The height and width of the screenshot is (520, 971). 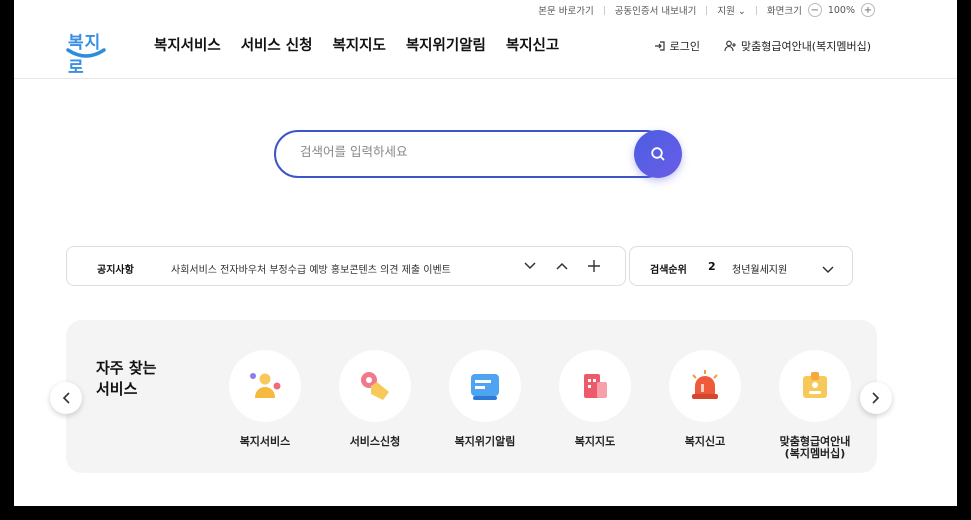 What do you see at coordinates (712, 266) in the screenshot?
I see `rank-number: 2` at bounding box center [712, 266].